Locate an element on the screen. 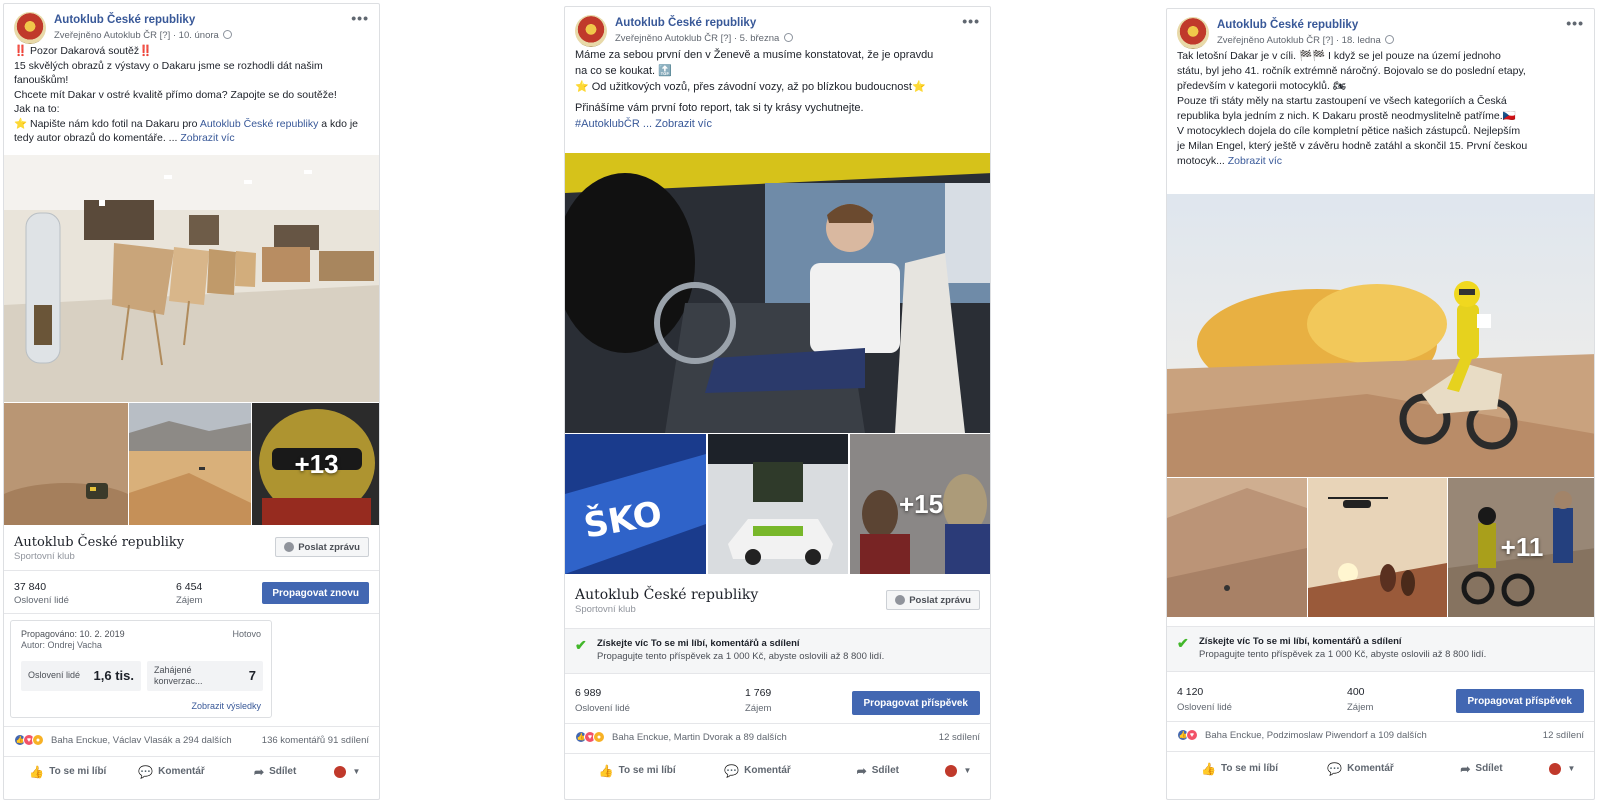 The width and height of the screenshot is (1600, 800). photo-thumb-skoda-logo: ŠKO is located at coordinates (635, 504).